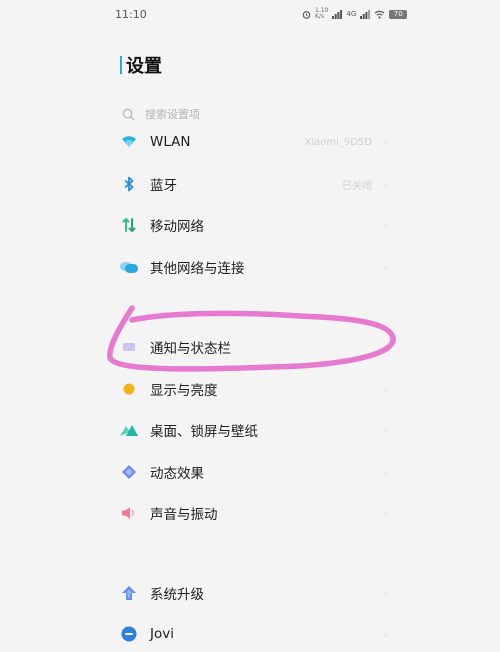 The image size is (500, 652). I want to click on settings-item-label: WLAN, so click(170, 142).